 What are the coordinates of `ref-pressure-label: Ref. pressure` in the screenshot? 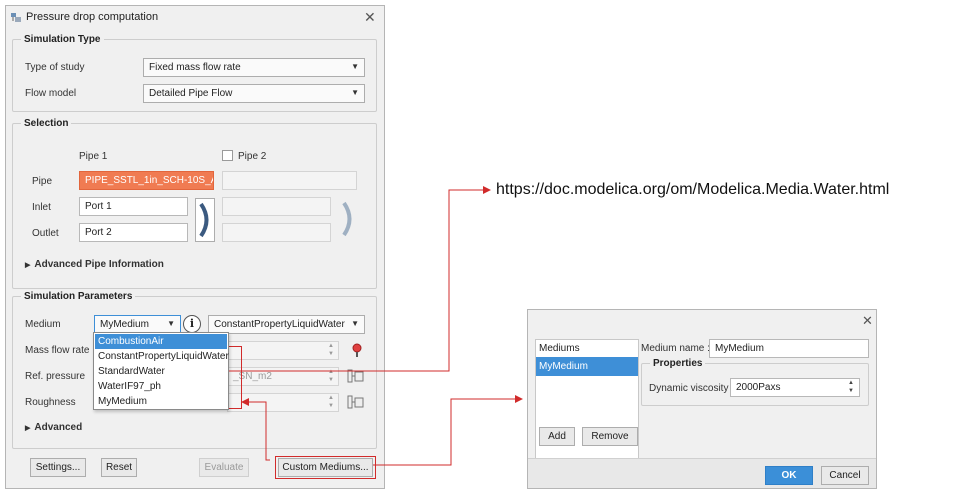 It's located at (55, 376).